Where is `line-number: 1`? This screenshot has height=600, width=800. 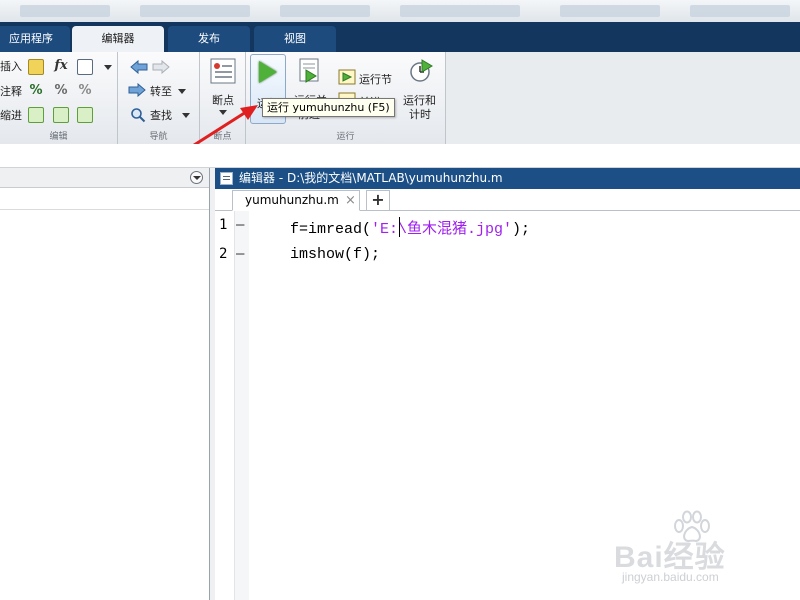
line-number: 1 is located at coordinates (223, 225).